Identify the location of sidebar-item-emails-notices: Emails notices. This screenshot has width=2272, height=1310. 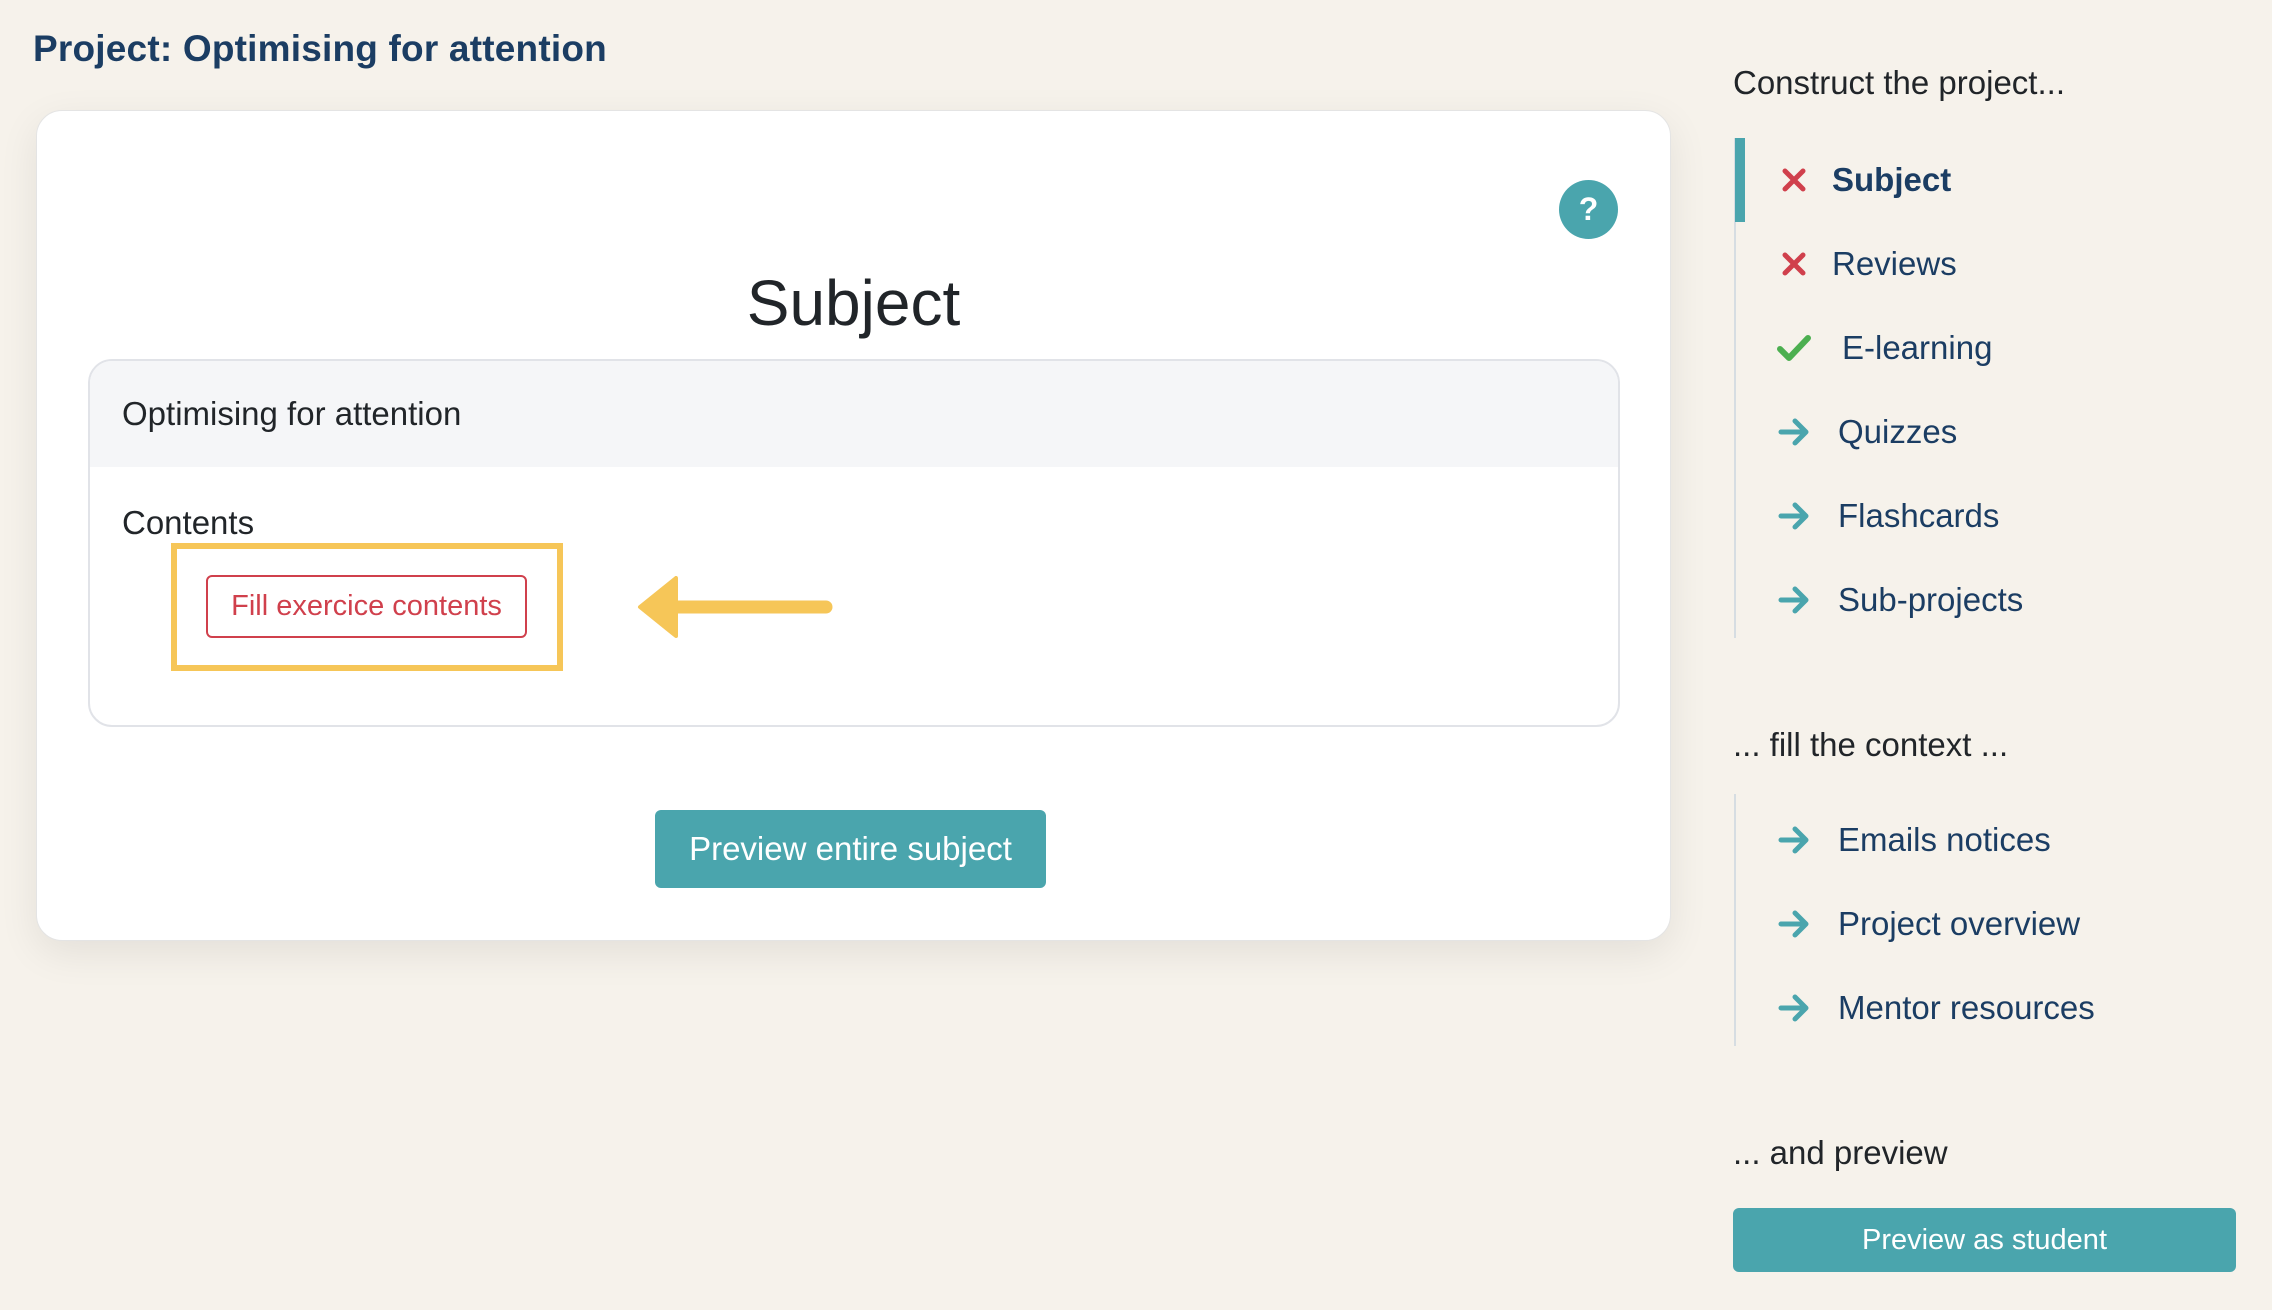
(1912, 840).